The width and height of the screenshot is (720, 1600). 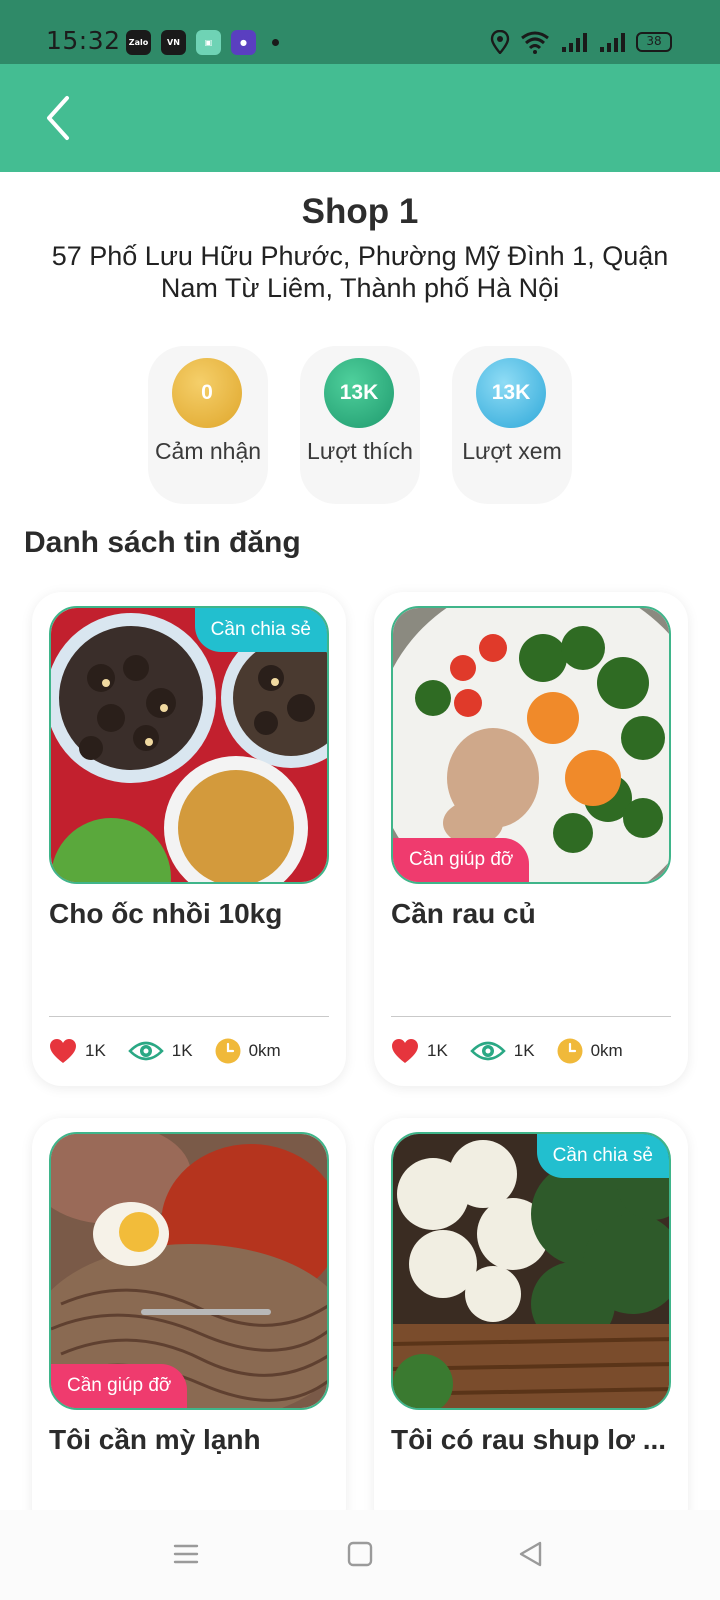 I want to click on post-card: Cần giúp đỡ Cần rau củ 1K 1K 0km, so click(x=531, y=839).